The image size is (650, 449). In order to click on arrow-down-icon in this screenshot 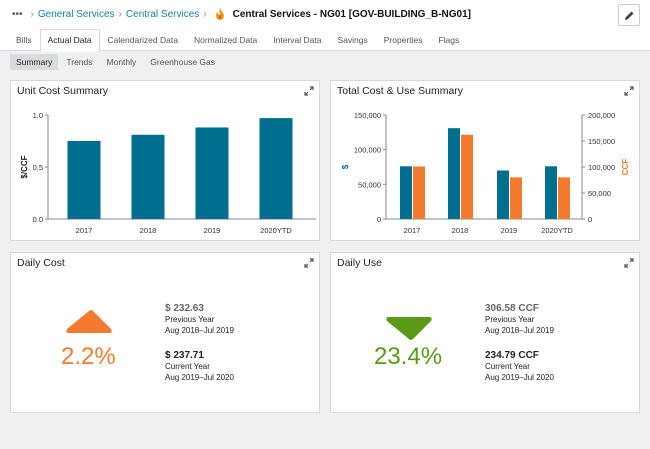, I will do `click(409, 328)`.